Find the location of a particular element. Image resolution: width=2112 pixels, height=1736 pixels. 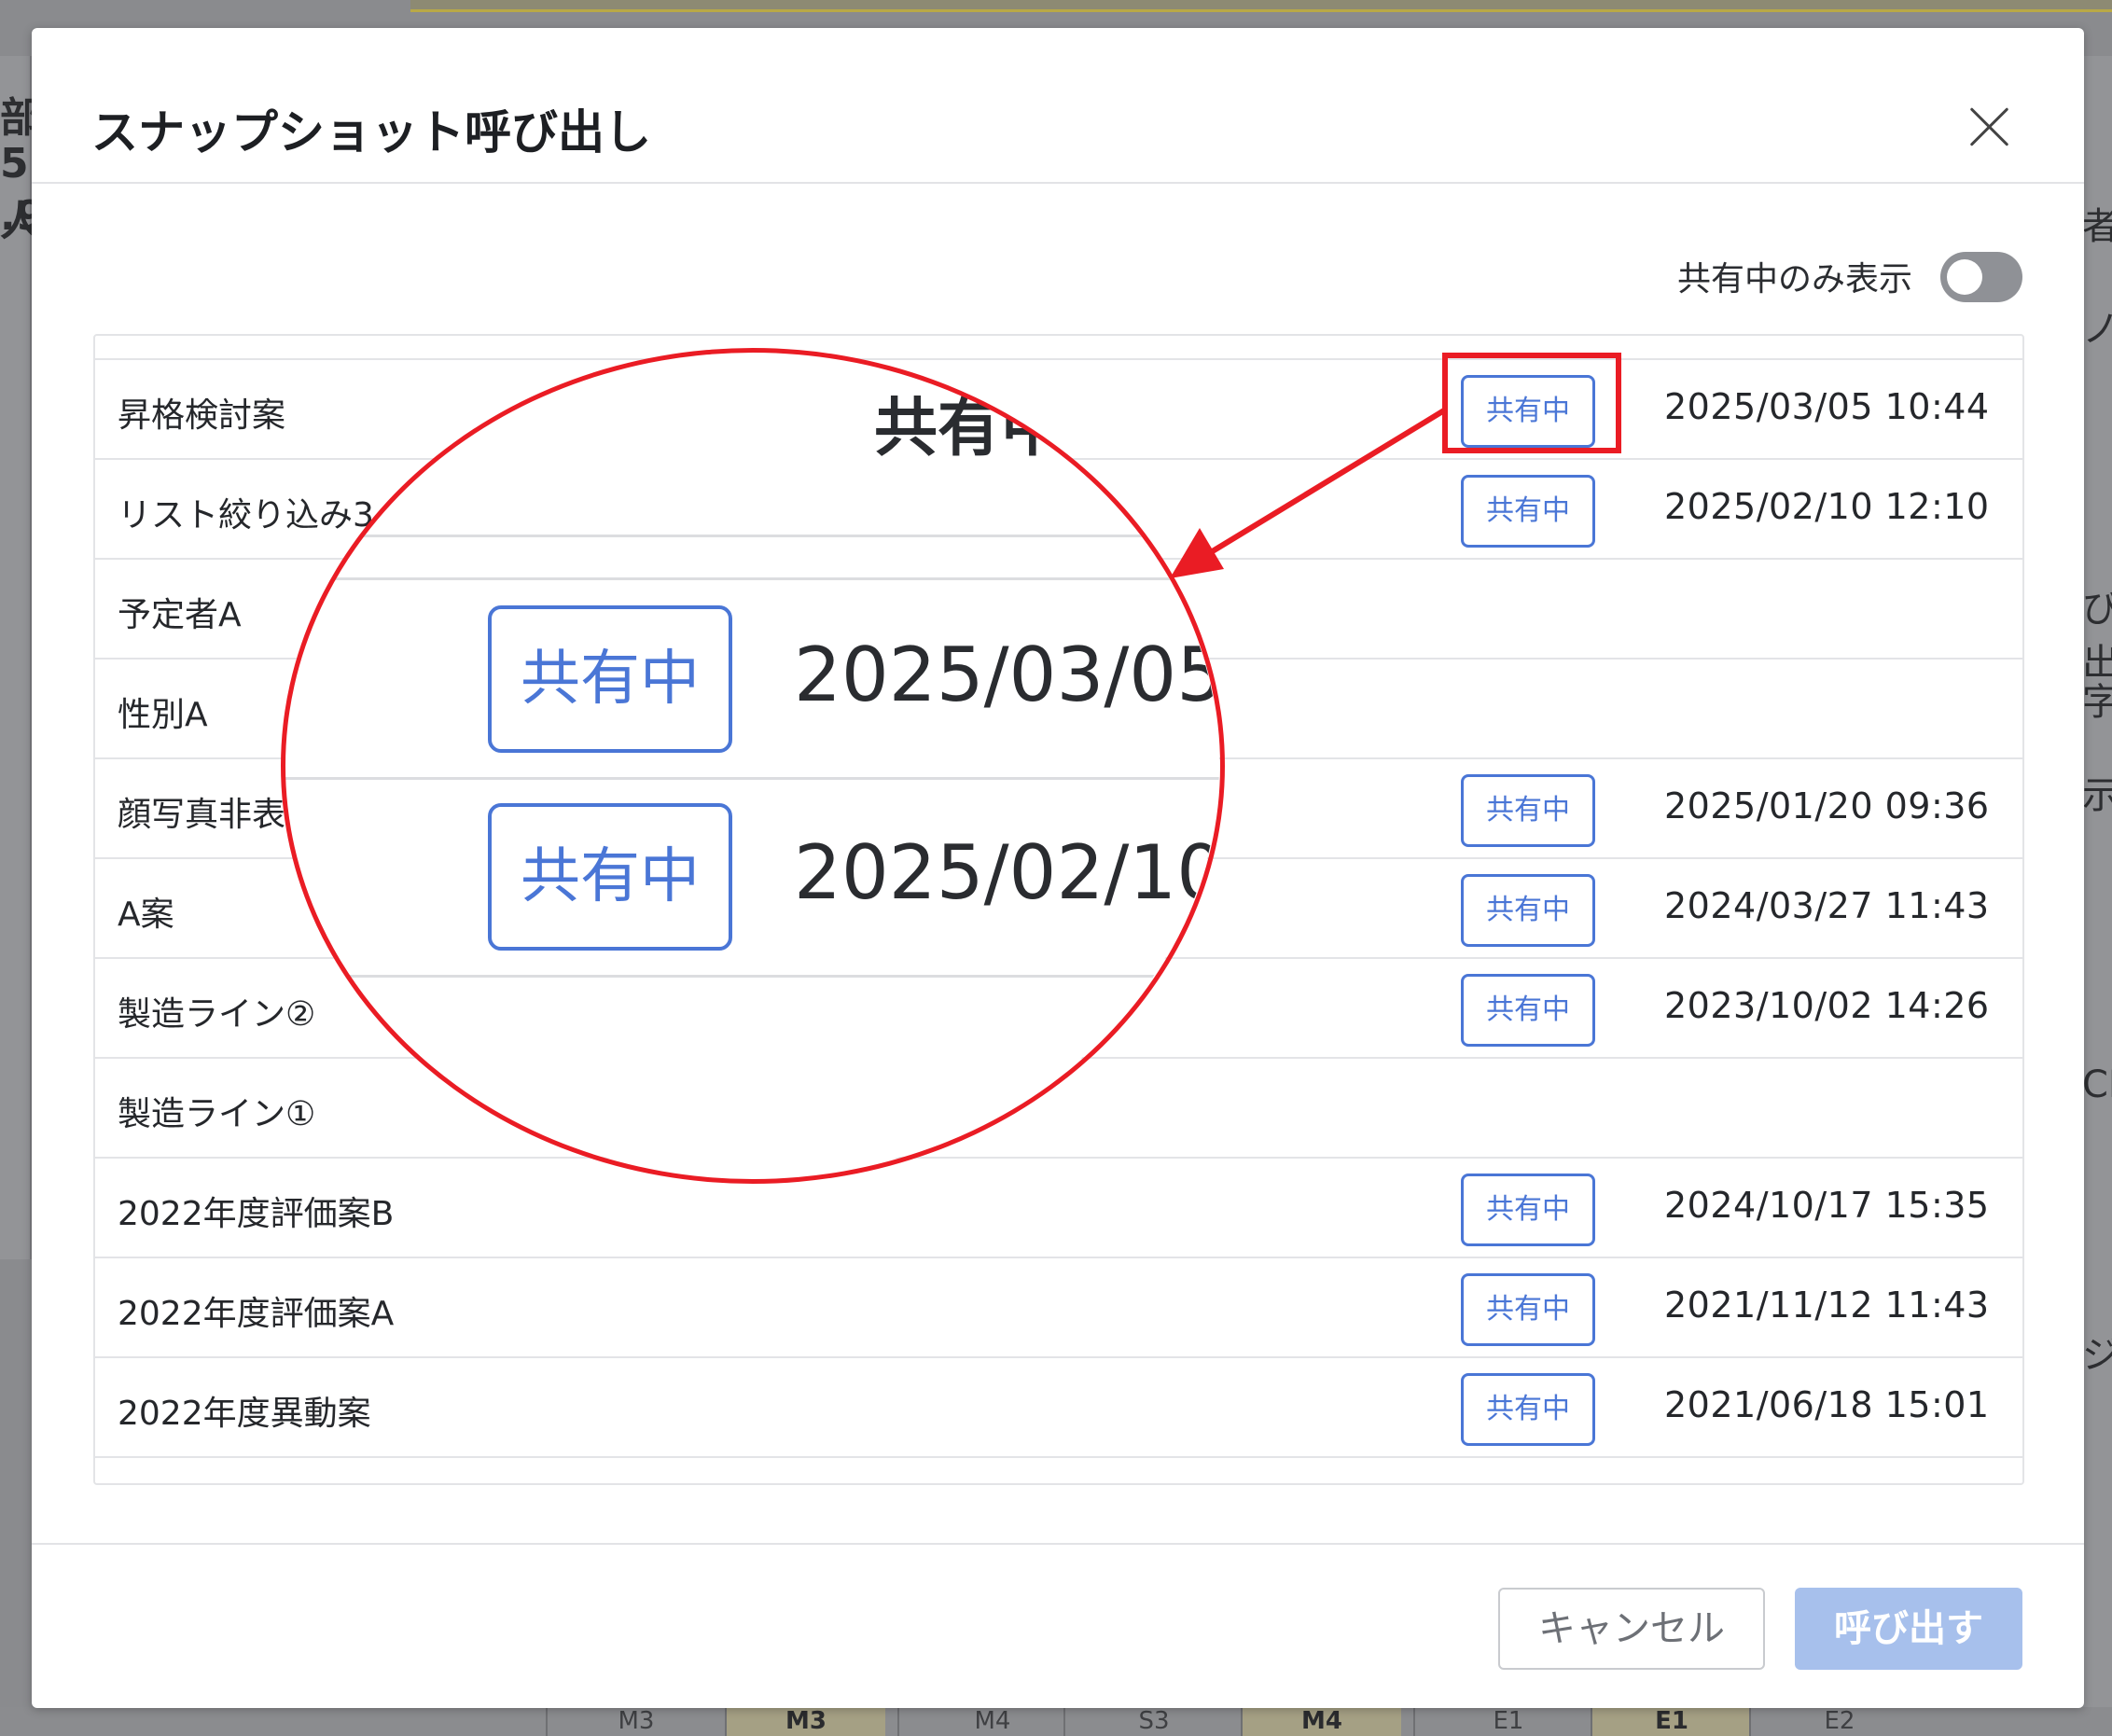

background-grade-header: M3 M3 M4 S3 M4 E1 E1 E2 is located at coordinates (1056, 1721).